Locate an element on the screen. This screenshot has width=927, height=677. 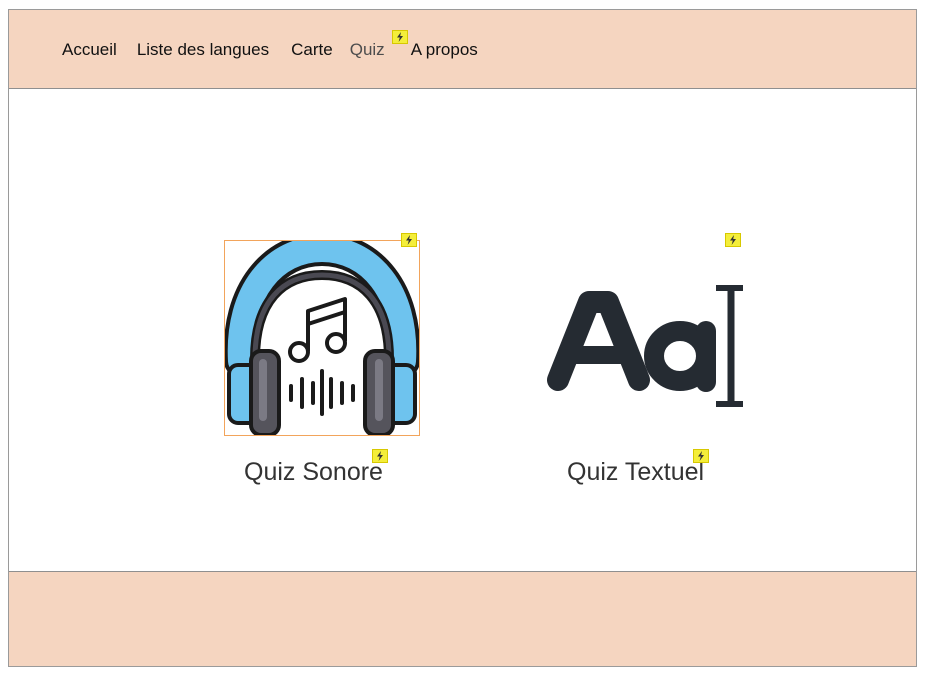
nav-link-a-propos: A propos is located at coordinates (444, 50).